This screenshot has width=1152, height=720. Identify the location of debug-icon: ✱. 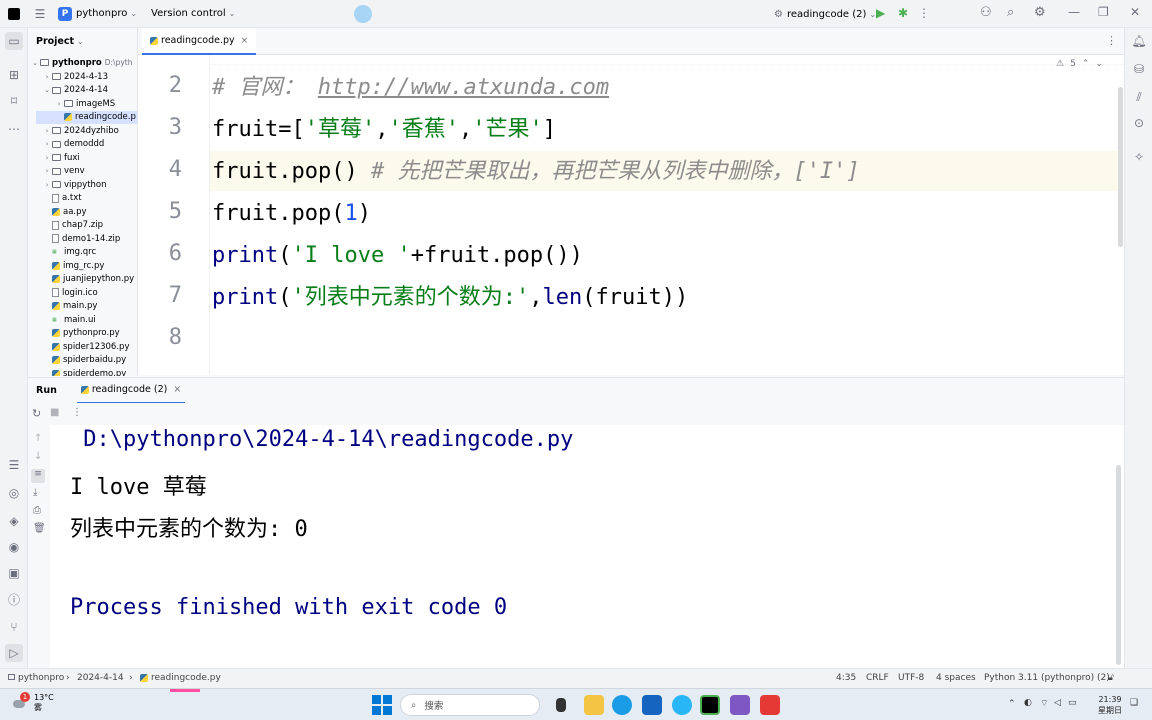
(903, 13).